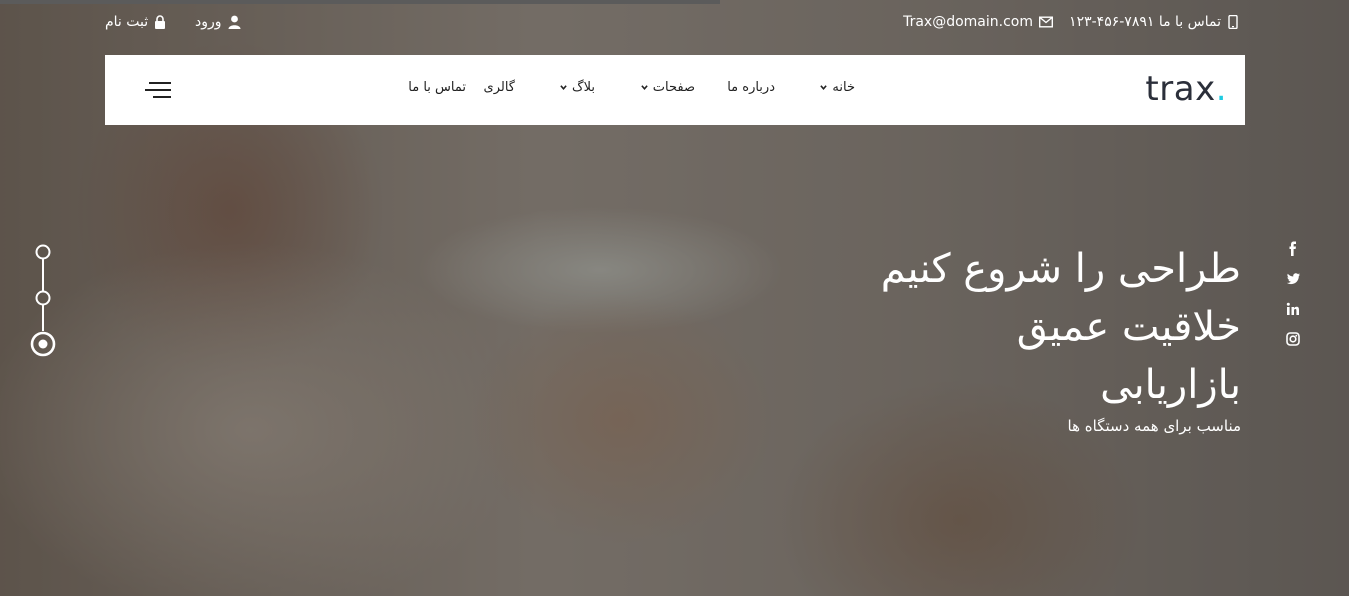 The image size is (1349, 596). Describe the element at coordinates (1293, 339) in the screenshot. I see `instagram-icon` at that location.